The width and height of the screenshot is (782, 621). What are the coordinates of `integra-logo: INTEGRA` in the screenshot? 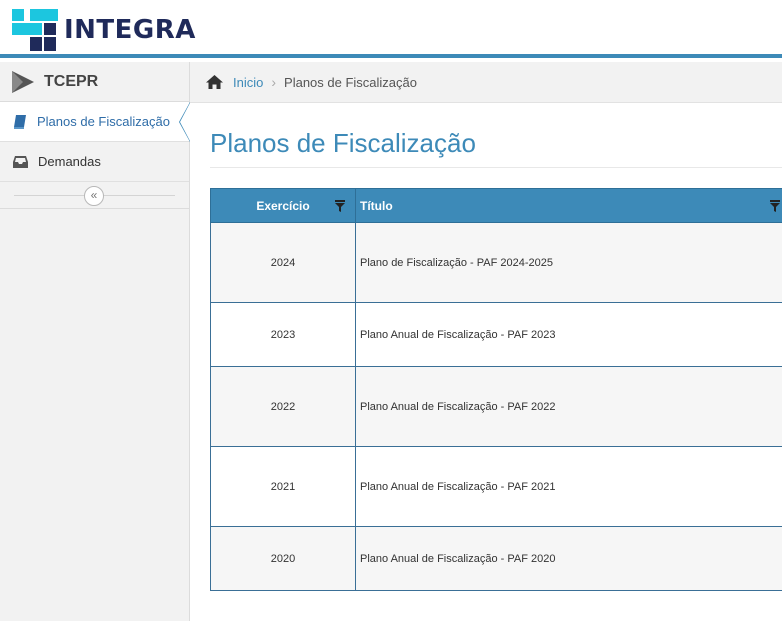 It's located at (104, 30).